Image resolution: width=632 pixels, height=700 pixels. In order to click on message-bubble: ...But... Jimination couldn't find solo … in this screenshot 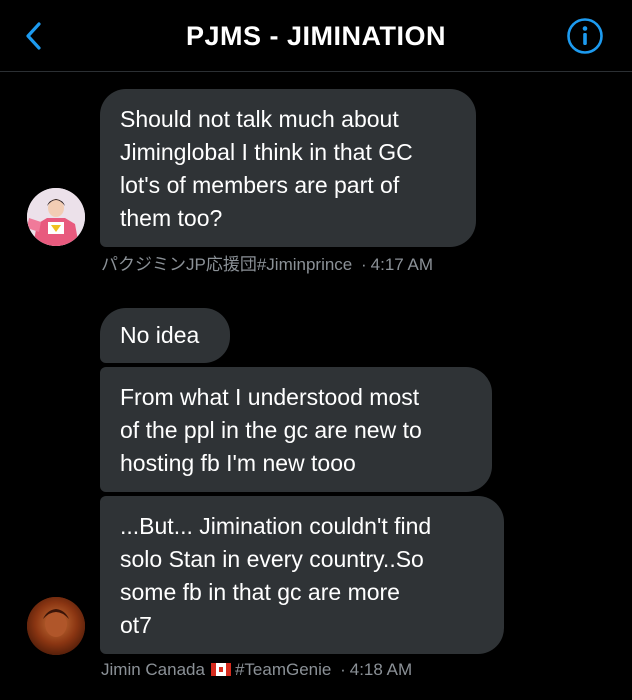, I will do `click(302, 575)`.